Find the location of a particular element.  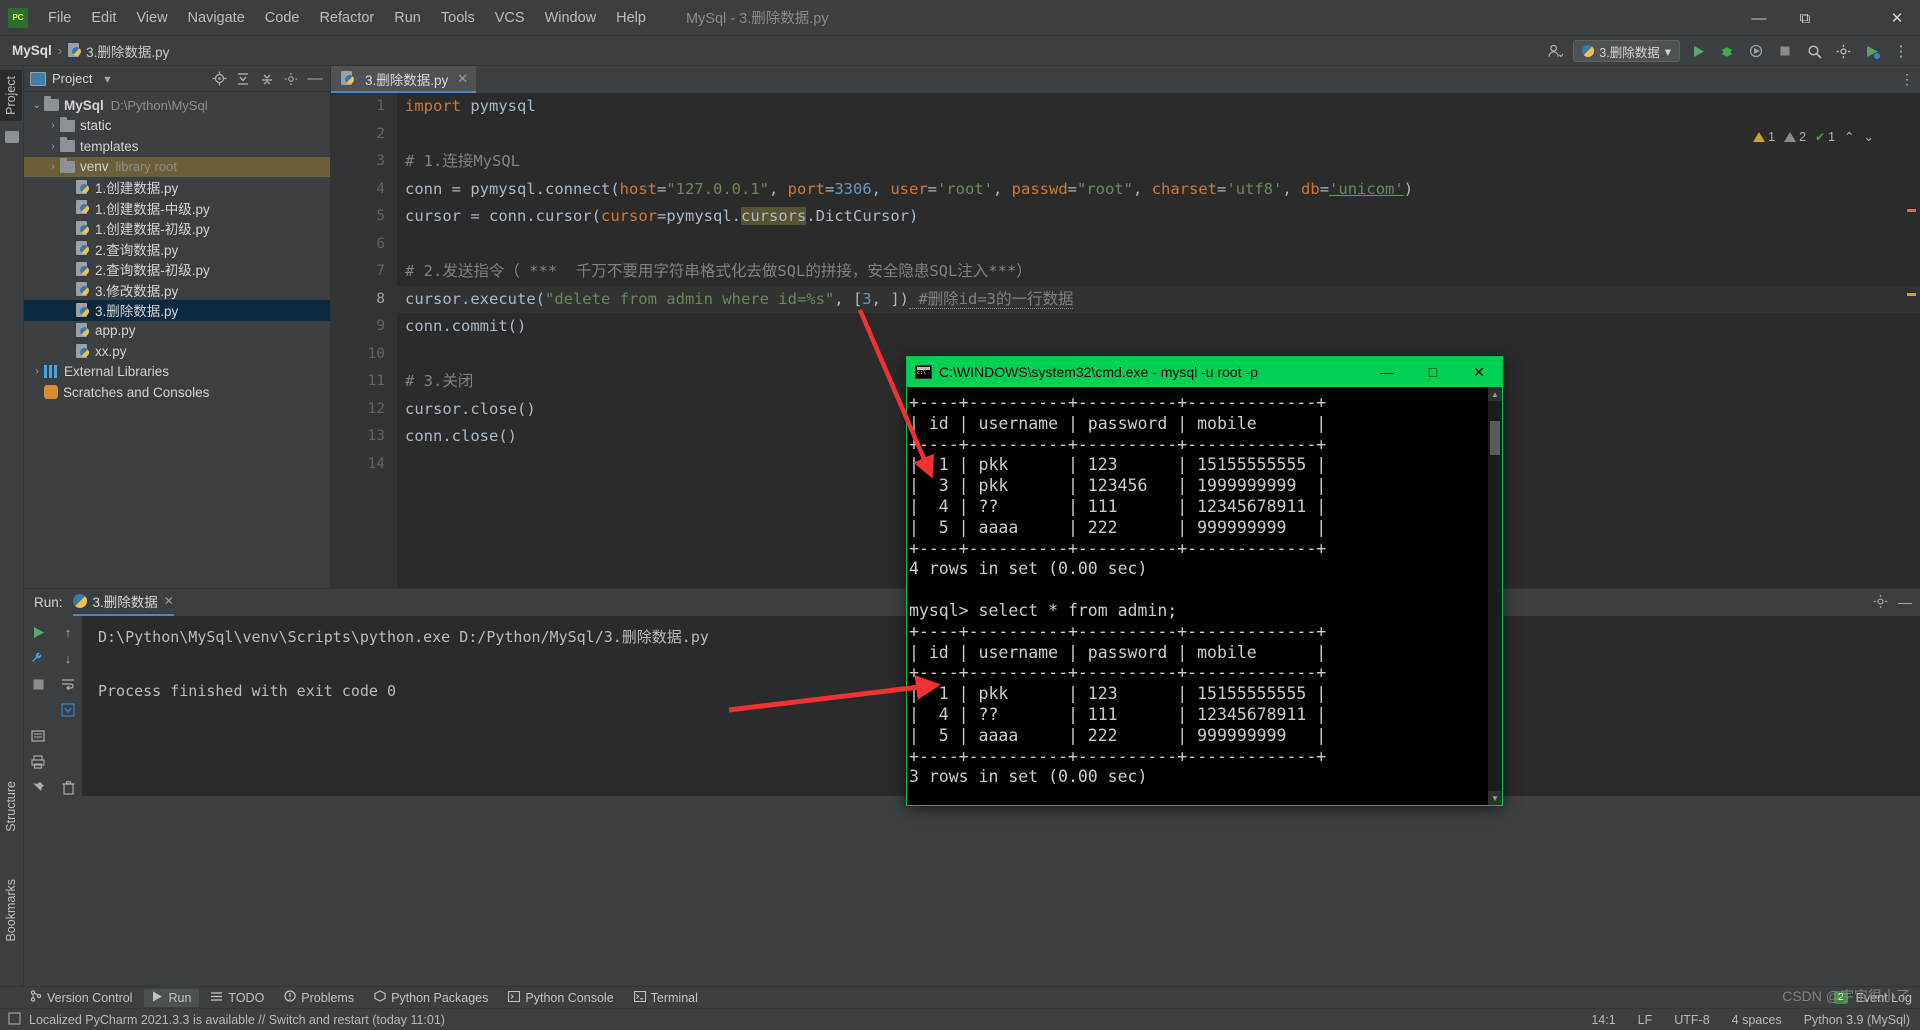

menu-view: View is located at coordinates (151, 18).